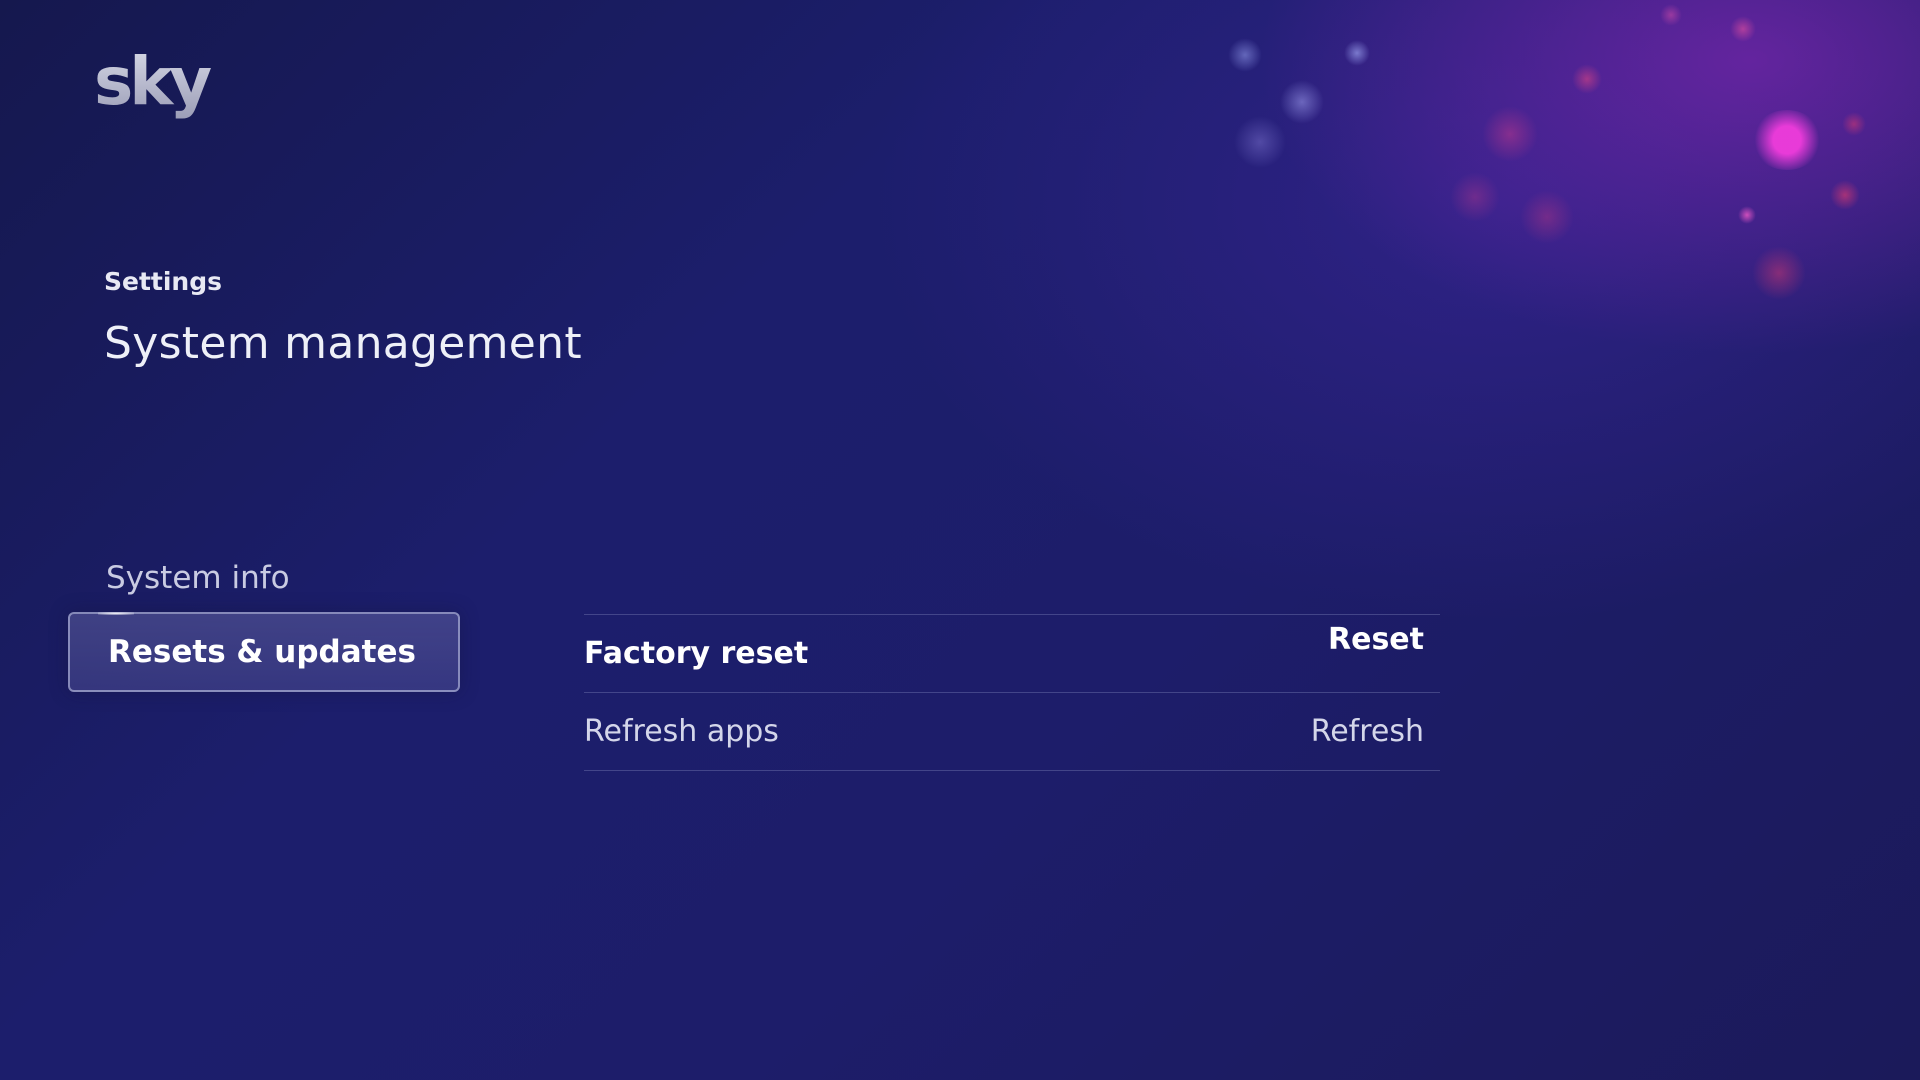 The height and width of the screenshot is (1080, 1920). What do you see at coordinates (1376, 639) in the screenshot?
I see `reset-button: Reset` at bounding box center [1376, 639].